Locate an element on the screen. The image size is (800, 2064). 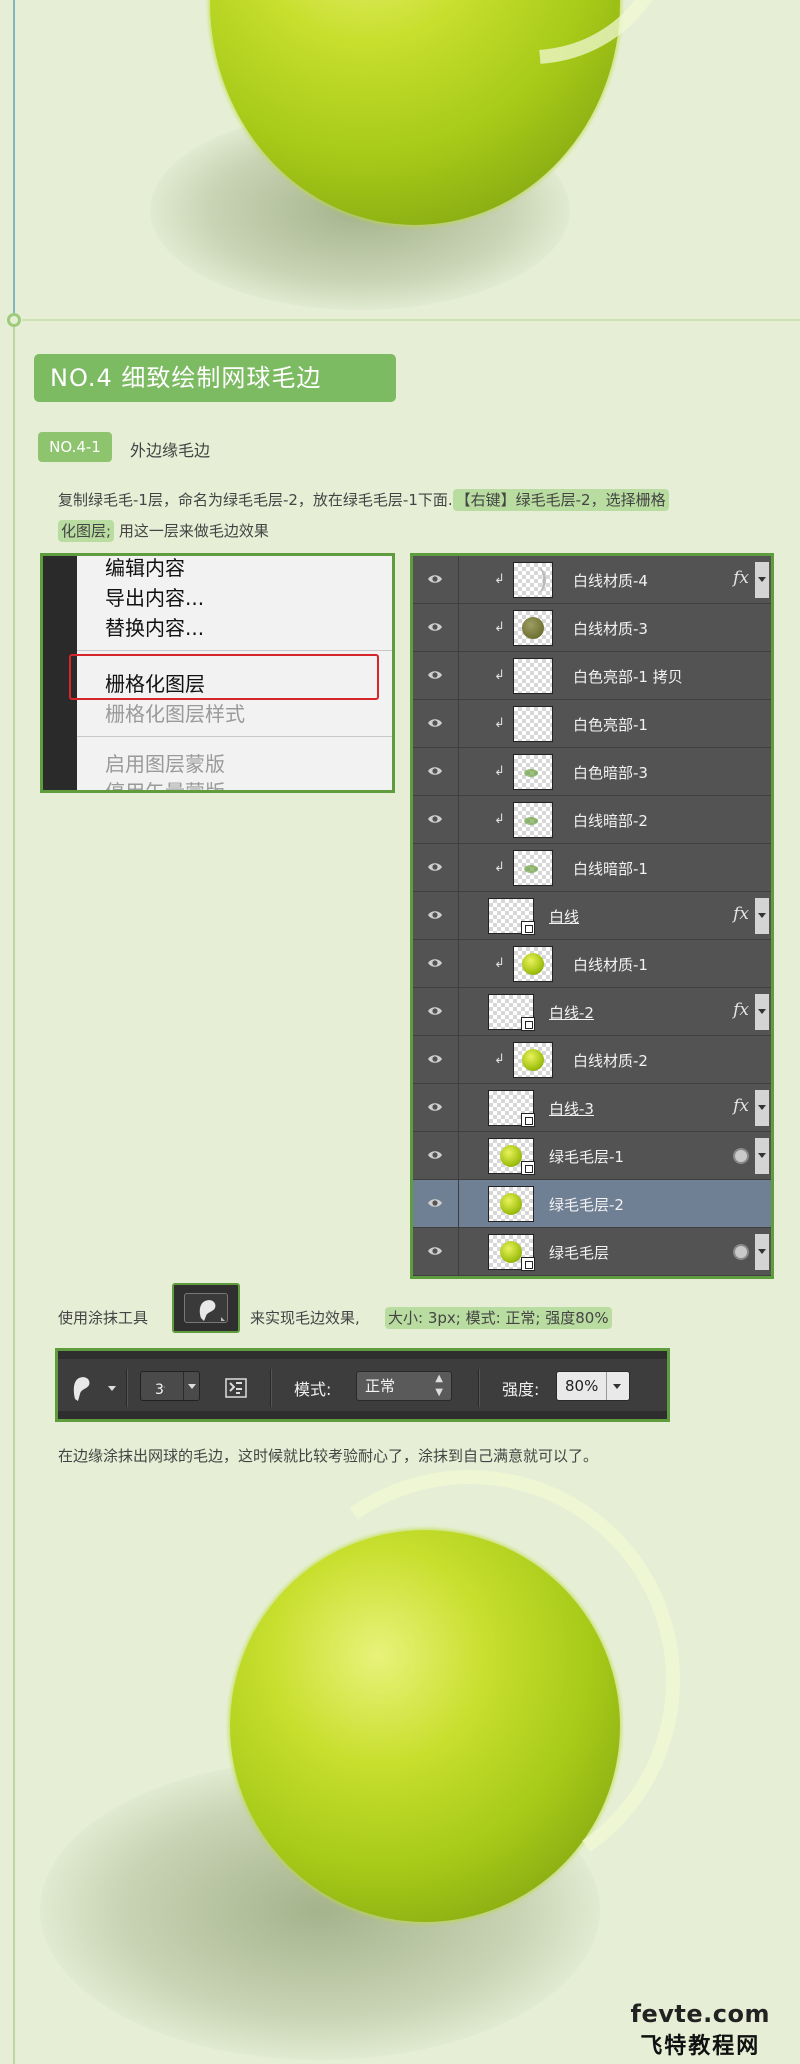
strength-dropdown-arrow is located at coordinates (617, 1386).